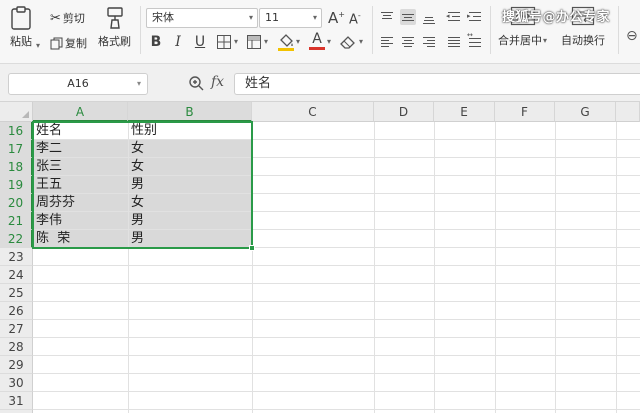  What do you see at coordinates (632, 36) in the screenshot?
I see `more-options-icon: ⊖` at bounding box center [632, 36].